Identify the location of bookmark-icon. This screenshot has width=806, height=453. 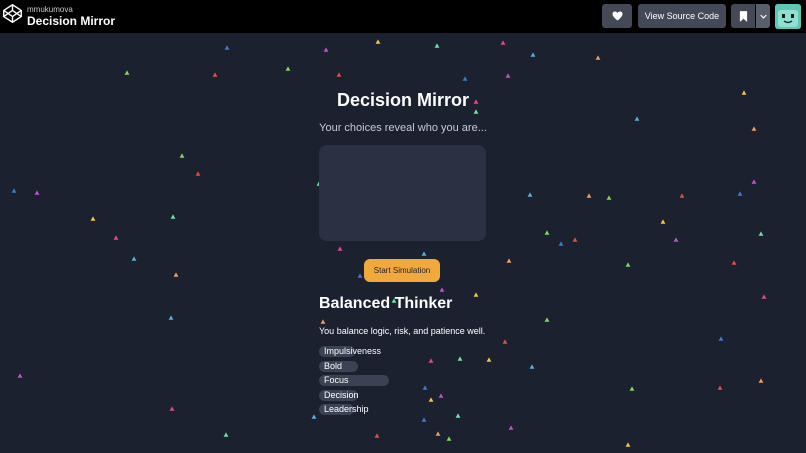
(743, 16).